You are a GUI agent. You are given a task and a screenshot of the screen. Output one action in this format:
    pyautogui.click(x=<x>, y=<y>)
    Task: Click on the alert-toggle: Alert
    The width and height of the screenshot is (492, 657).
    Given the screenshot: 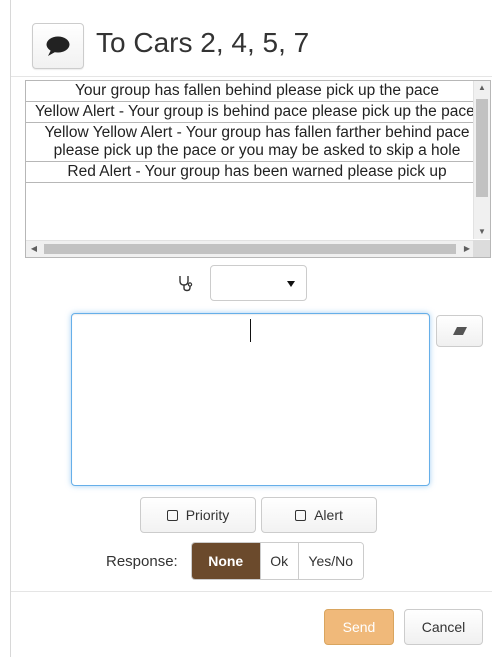 What is the action you would take?
    pyautogui.click(x=319, y=515)
    